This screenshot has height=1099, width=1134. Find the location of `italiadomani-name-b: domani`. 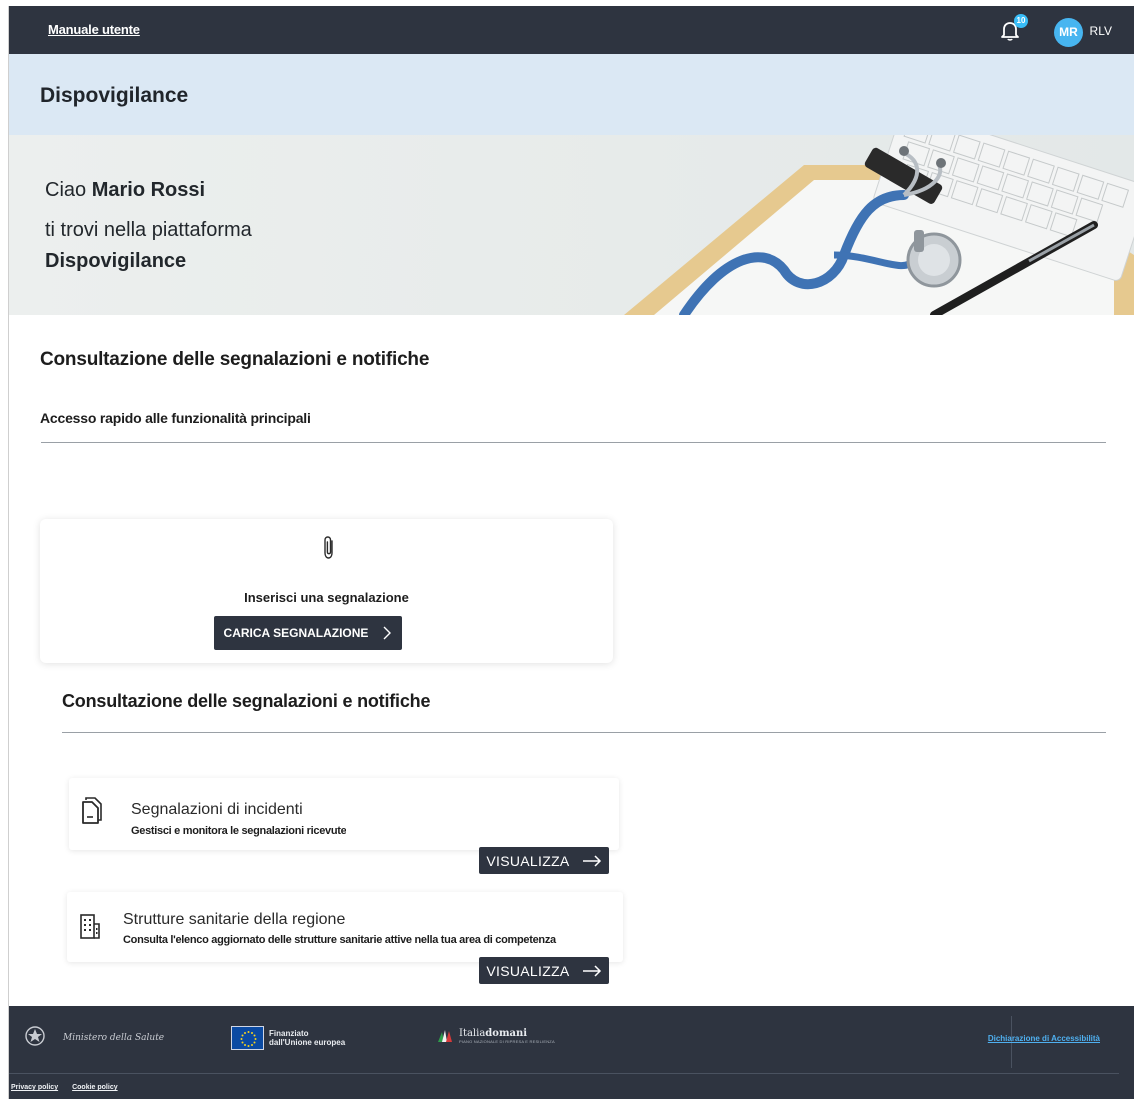

italiadomani-name-b: domani is located at coordinates (506, 1033).